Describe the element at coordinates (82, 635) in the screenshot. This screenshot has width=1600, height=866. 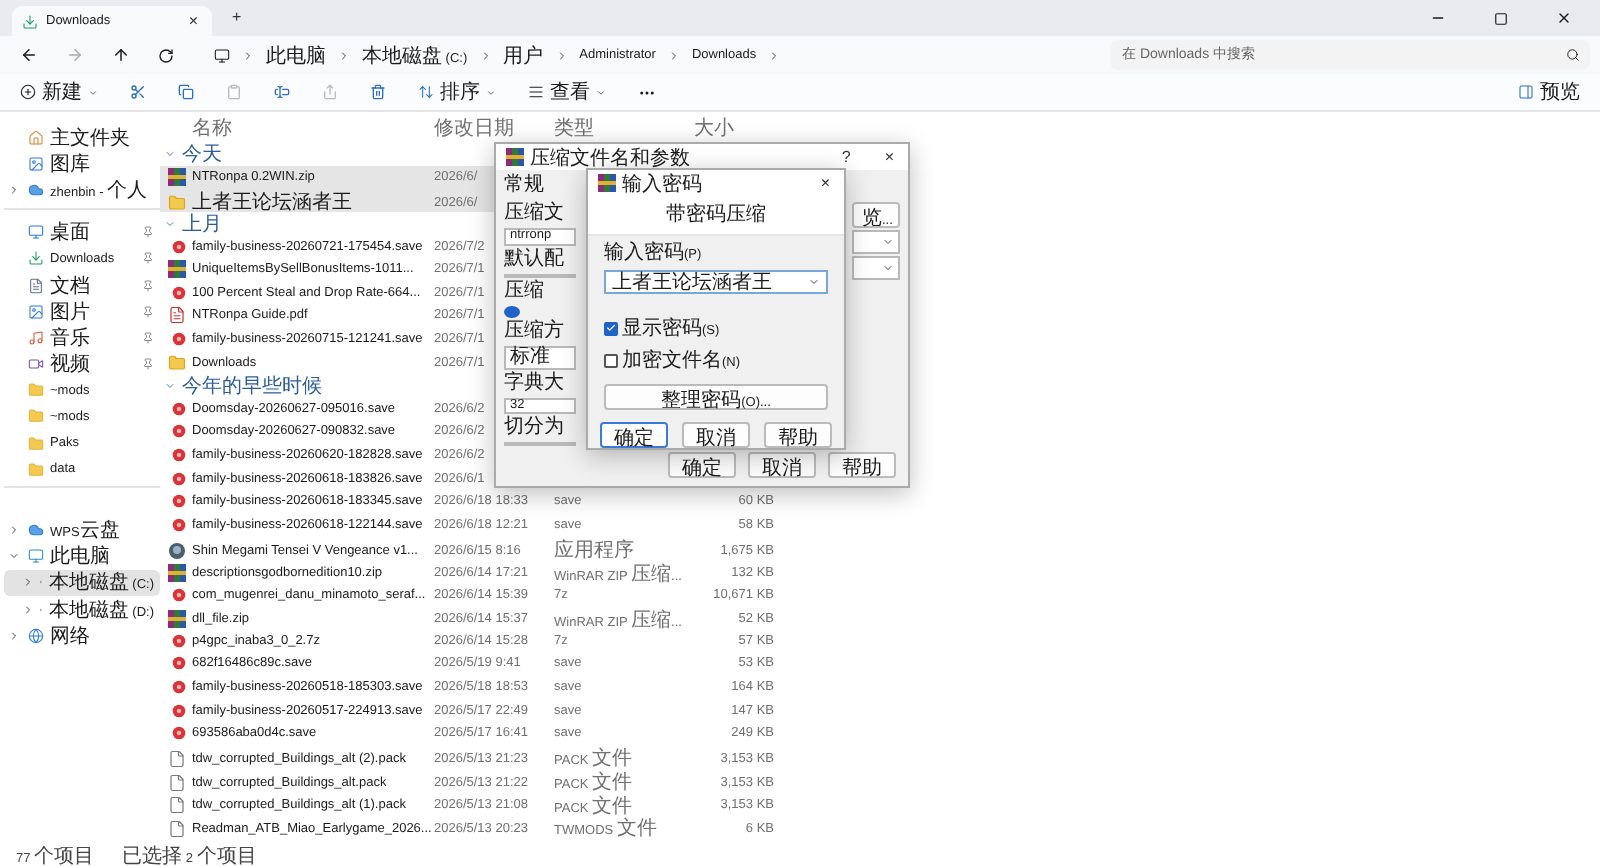
I see `sidebar-item: 网络` at that location.